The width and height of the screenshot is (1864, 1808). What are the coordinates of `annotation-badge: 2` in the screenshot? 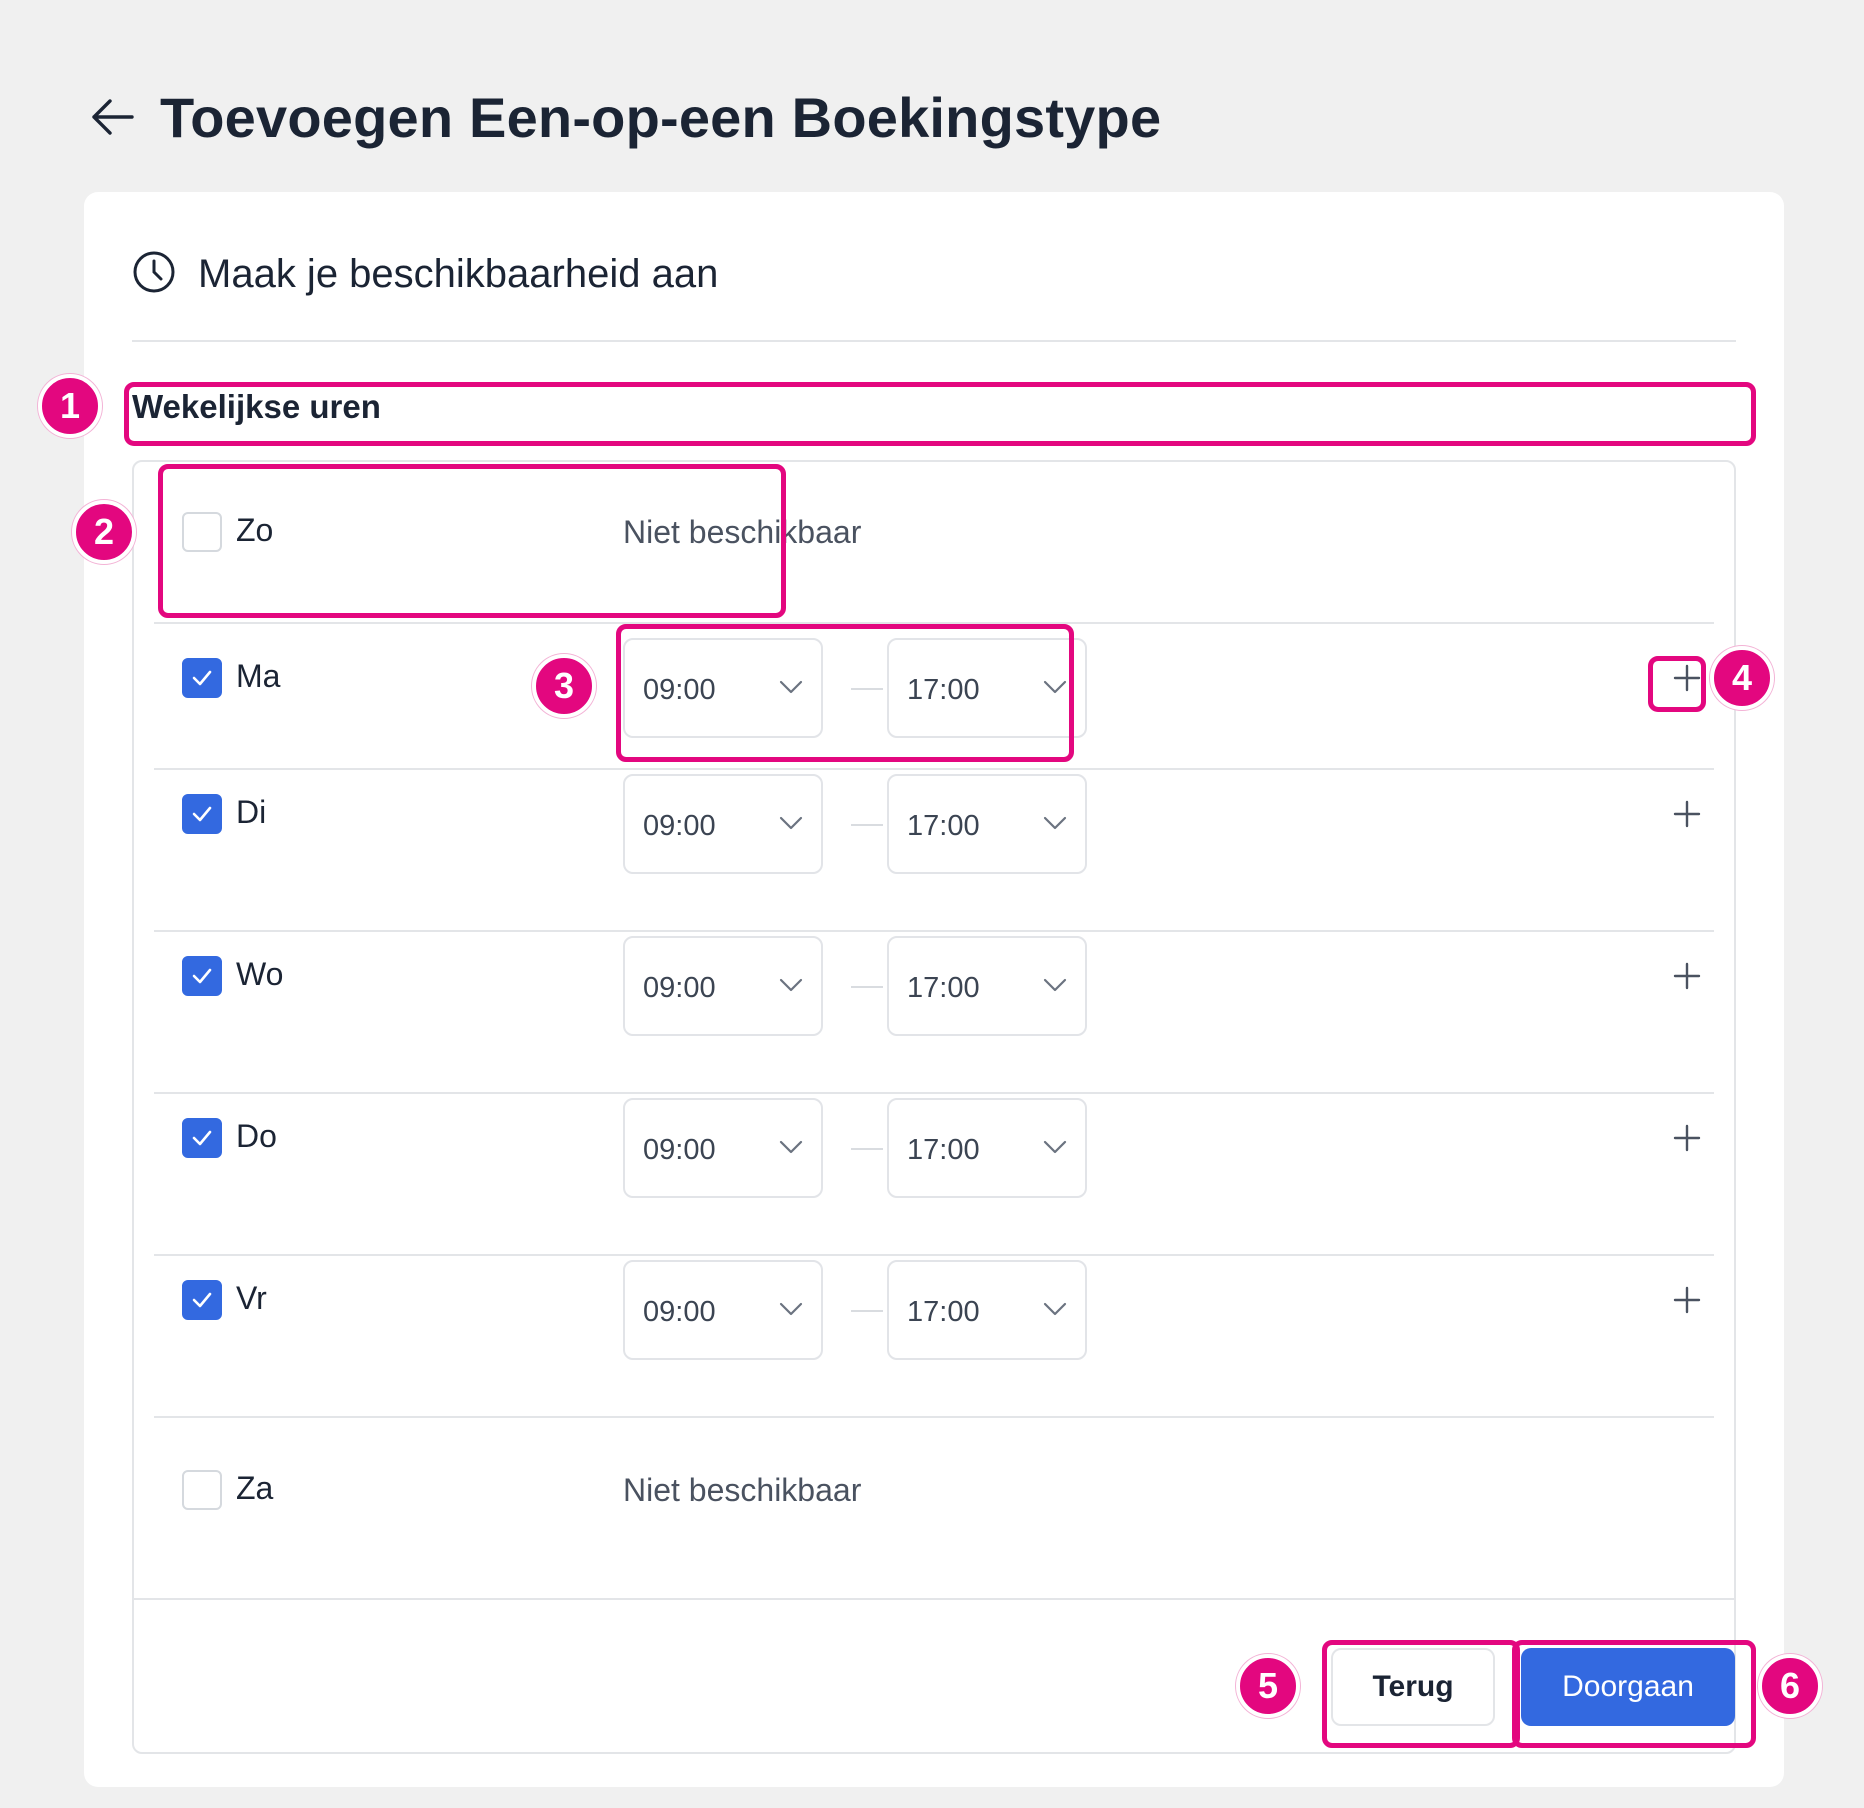 It's located at (104, 532).